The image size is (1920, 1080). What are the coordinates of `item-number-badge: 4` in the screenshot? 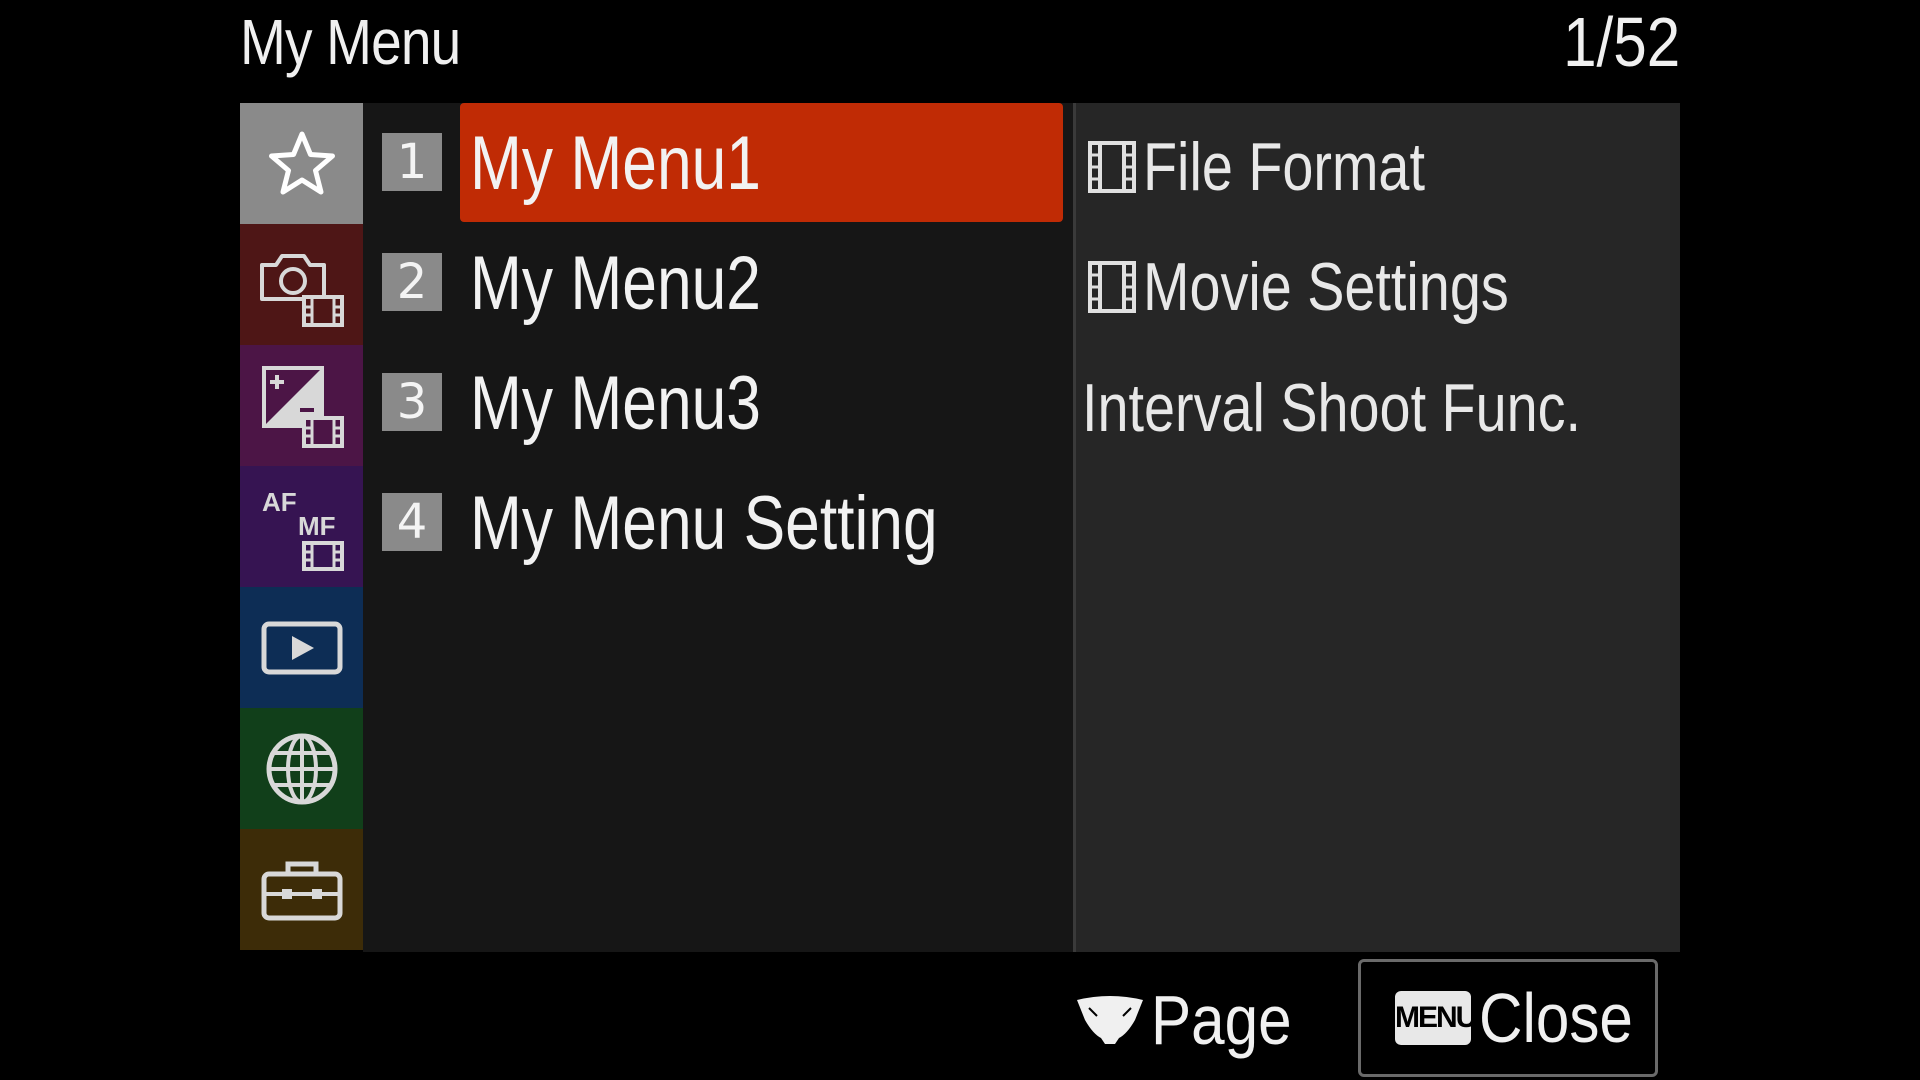 It's located at (412, 522).